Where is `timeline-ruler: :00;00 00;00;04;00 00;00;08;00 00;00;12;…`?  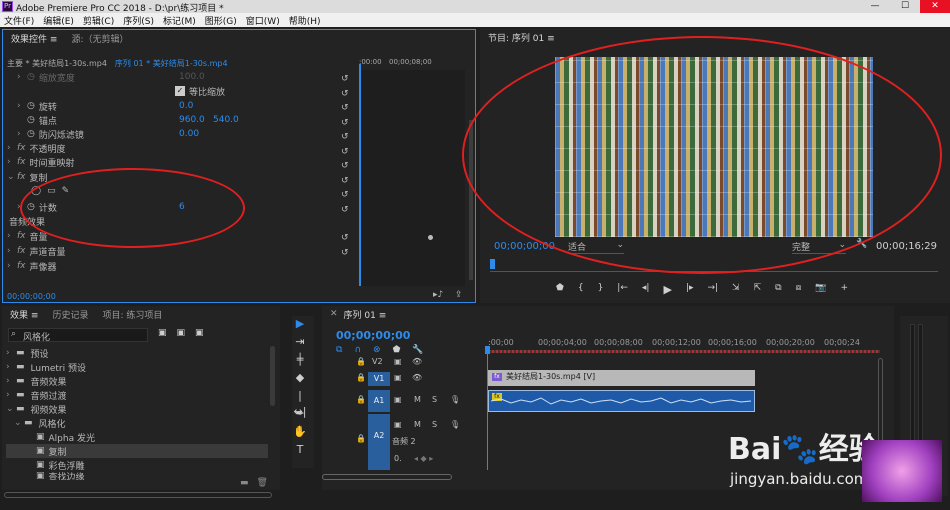 timeline-ruler: :00;00 00;00;04;00 00;00;08;00 00;00;12;… is located at coordinates (684, 346).